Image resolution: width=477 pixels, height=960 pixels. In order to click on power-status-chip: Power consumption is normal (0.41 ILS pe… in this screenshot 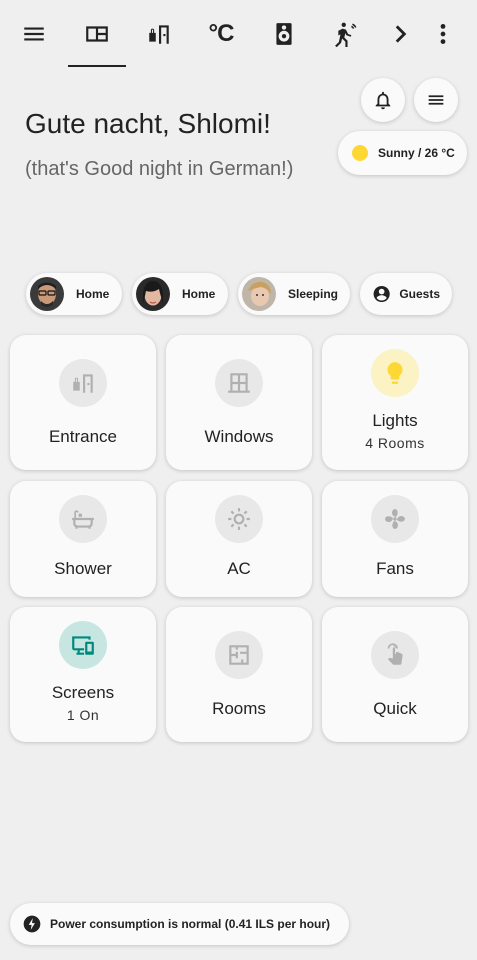, I will do `click(179, 924)`.